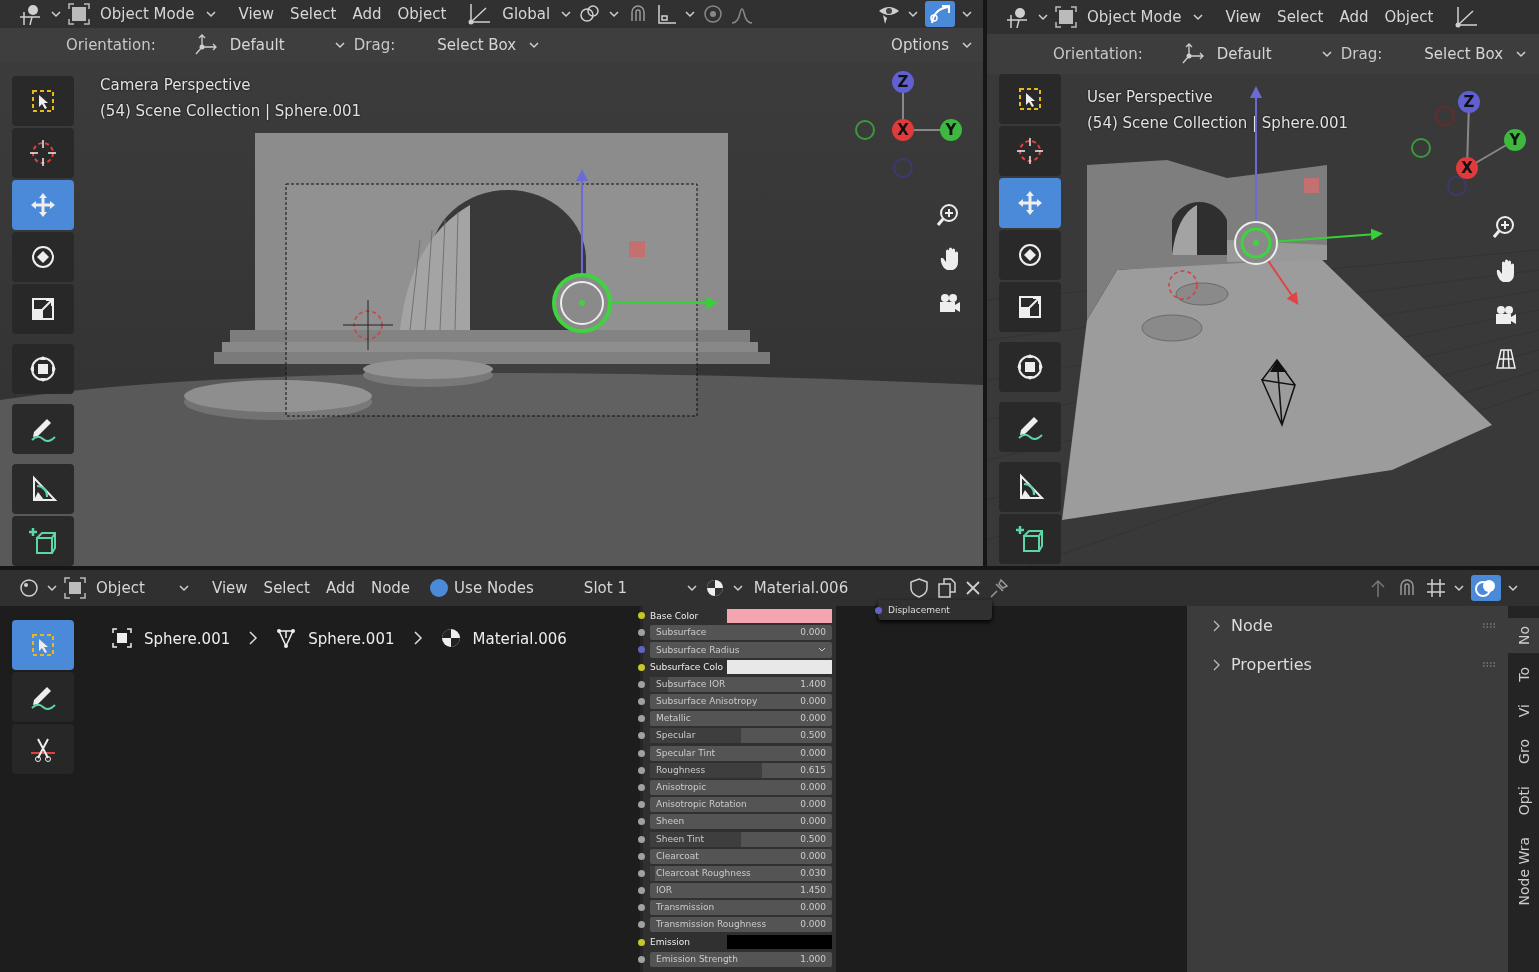  Describe the element at coordinates (1192, 54) in the screenshot. I see `transform-orientation-icon` at that location.